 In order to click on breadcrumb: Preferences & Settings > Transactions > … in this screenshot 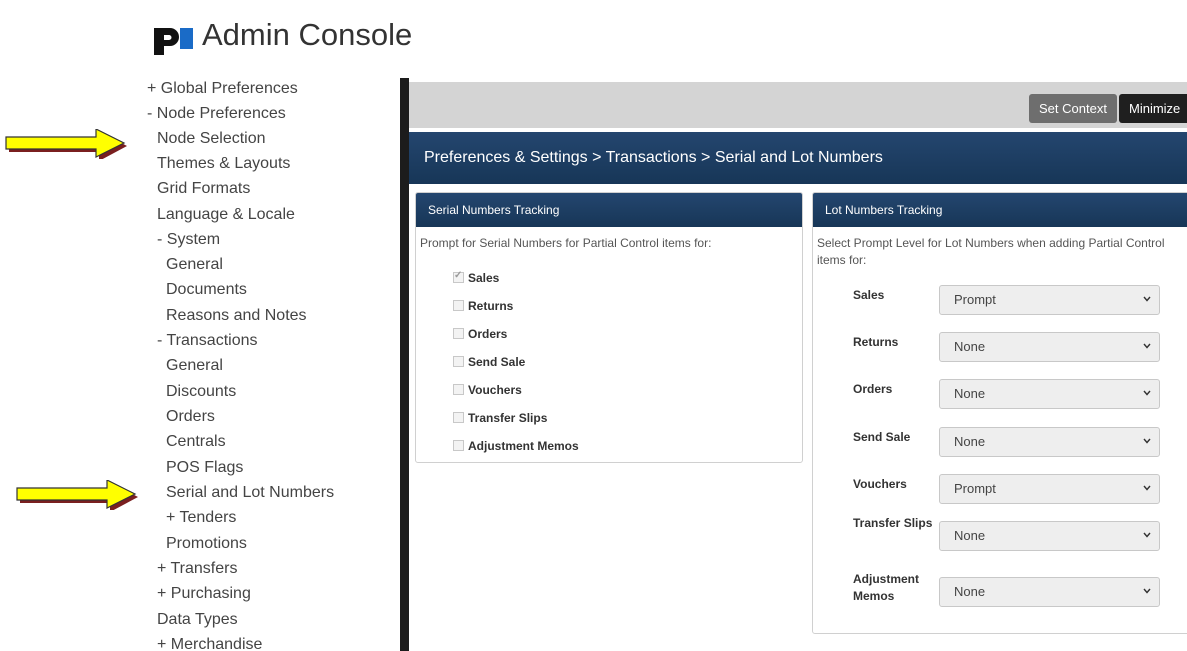, I will do `click(798, 158)`.